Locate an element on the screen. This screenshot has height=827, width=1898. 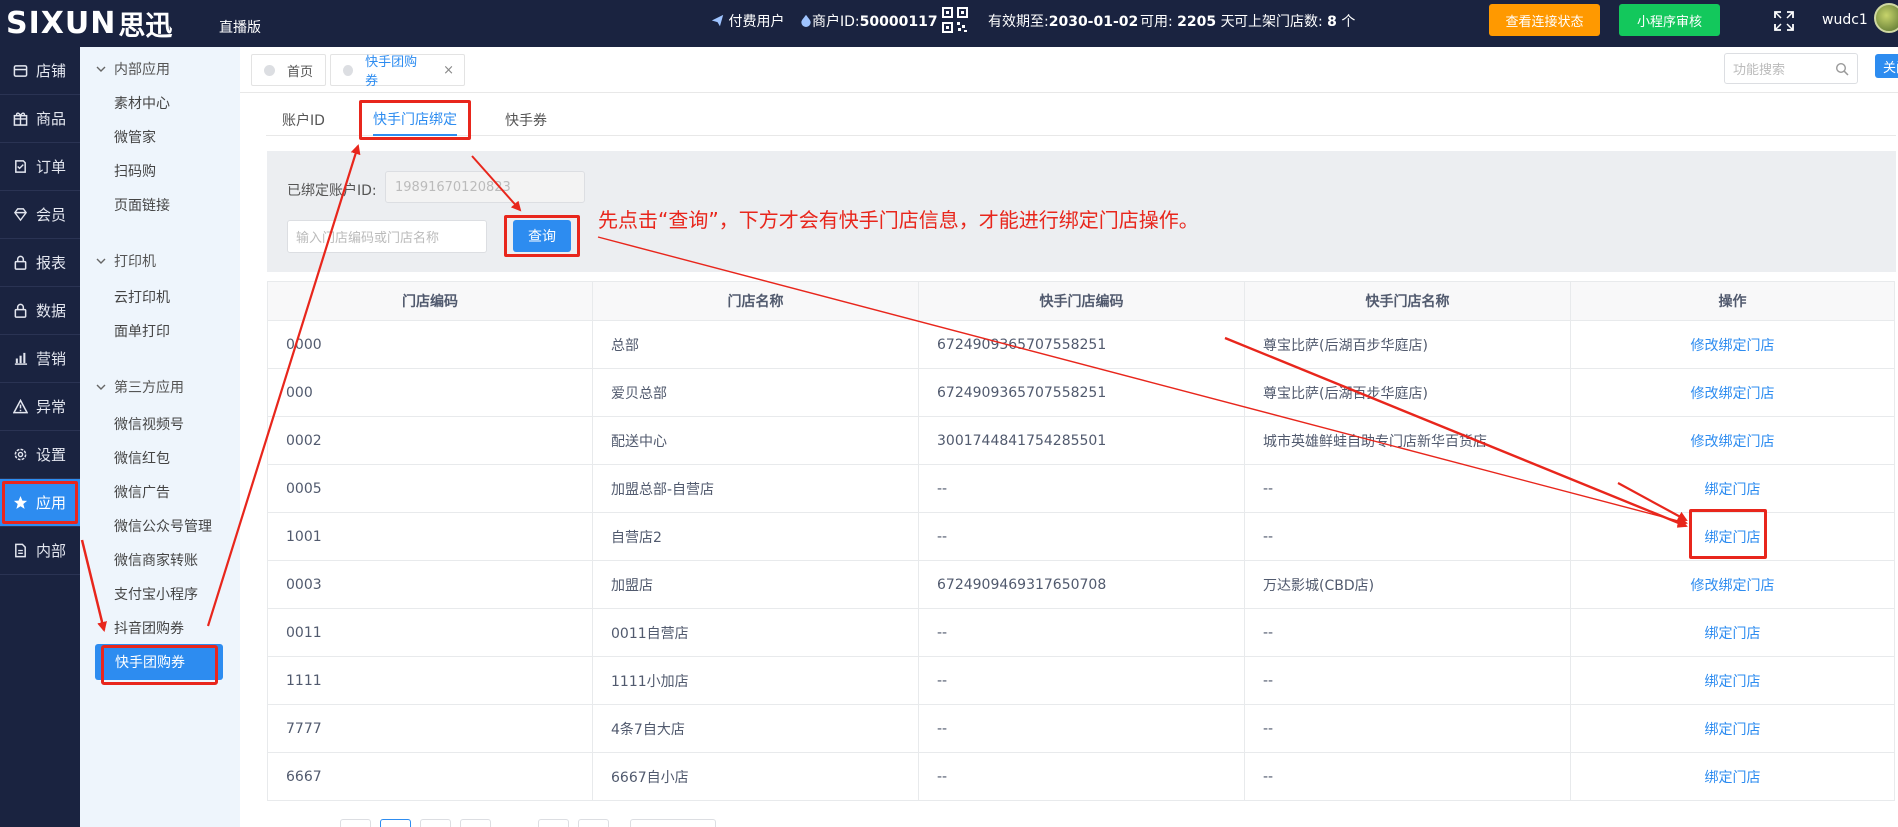
subnav-item: 微信红包 is located at coordinates (142, 458).